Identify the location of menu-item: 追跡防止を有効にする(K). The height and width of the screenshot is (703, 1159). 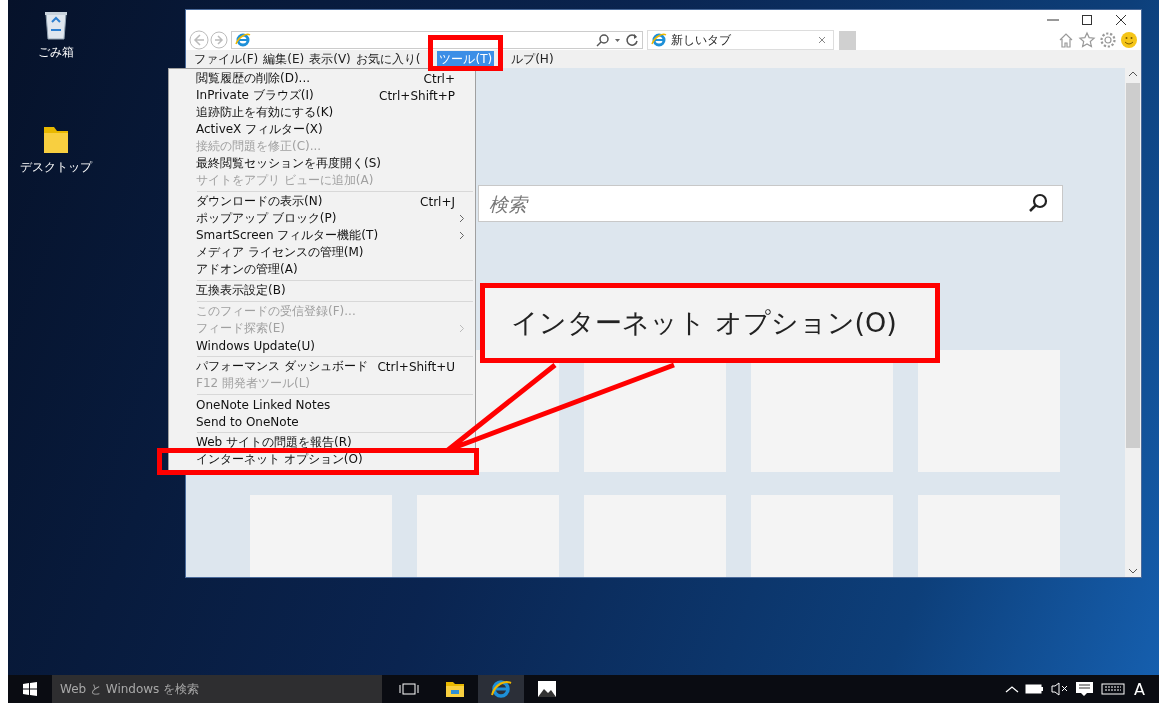
(322, 112).